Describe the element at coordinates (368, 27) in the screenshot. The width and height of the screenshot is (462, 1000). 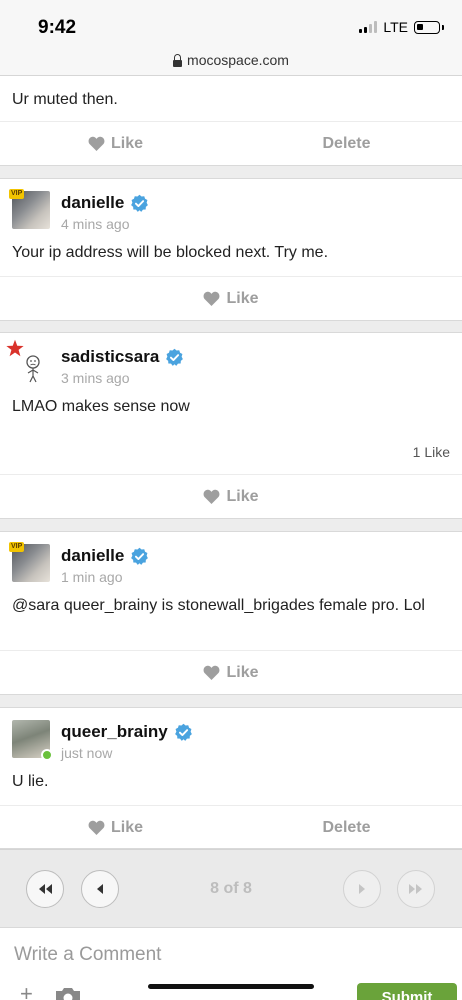
I see `cellular-signal-icon` at that location.